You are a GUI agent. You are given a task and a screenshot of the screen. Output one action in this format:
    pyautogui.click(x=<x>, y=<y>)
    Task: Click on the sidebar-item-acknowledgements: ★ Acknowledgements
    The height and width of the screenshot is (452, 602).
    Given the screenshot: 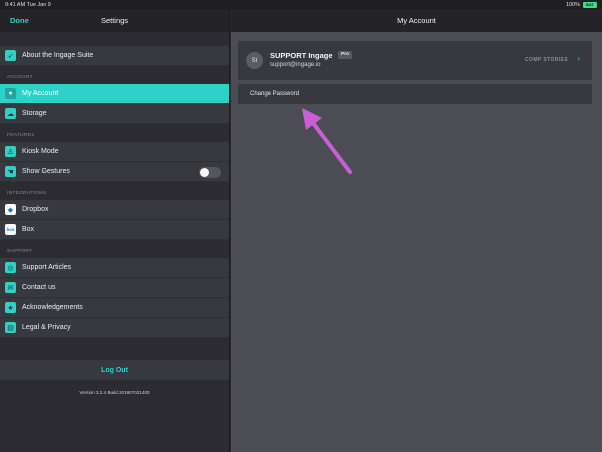 What is the action you would take?
    pyautogui.click(x=114, y=308)
    